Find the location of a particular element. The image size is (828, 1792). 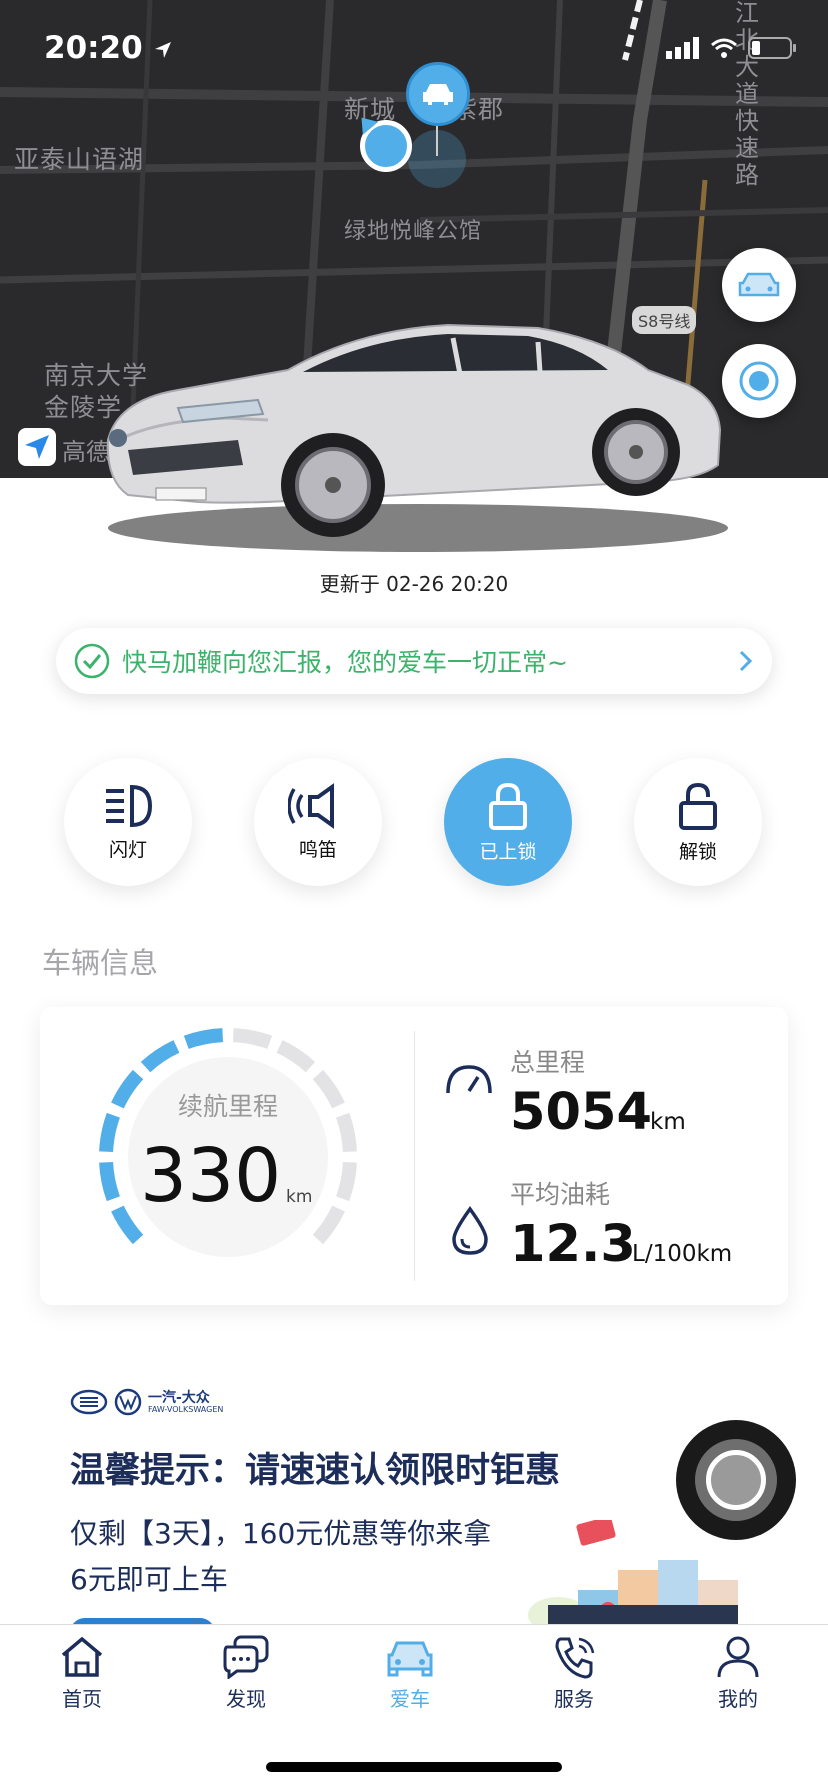

tab-profile: 我的 is located at coordinates (738, 1673).